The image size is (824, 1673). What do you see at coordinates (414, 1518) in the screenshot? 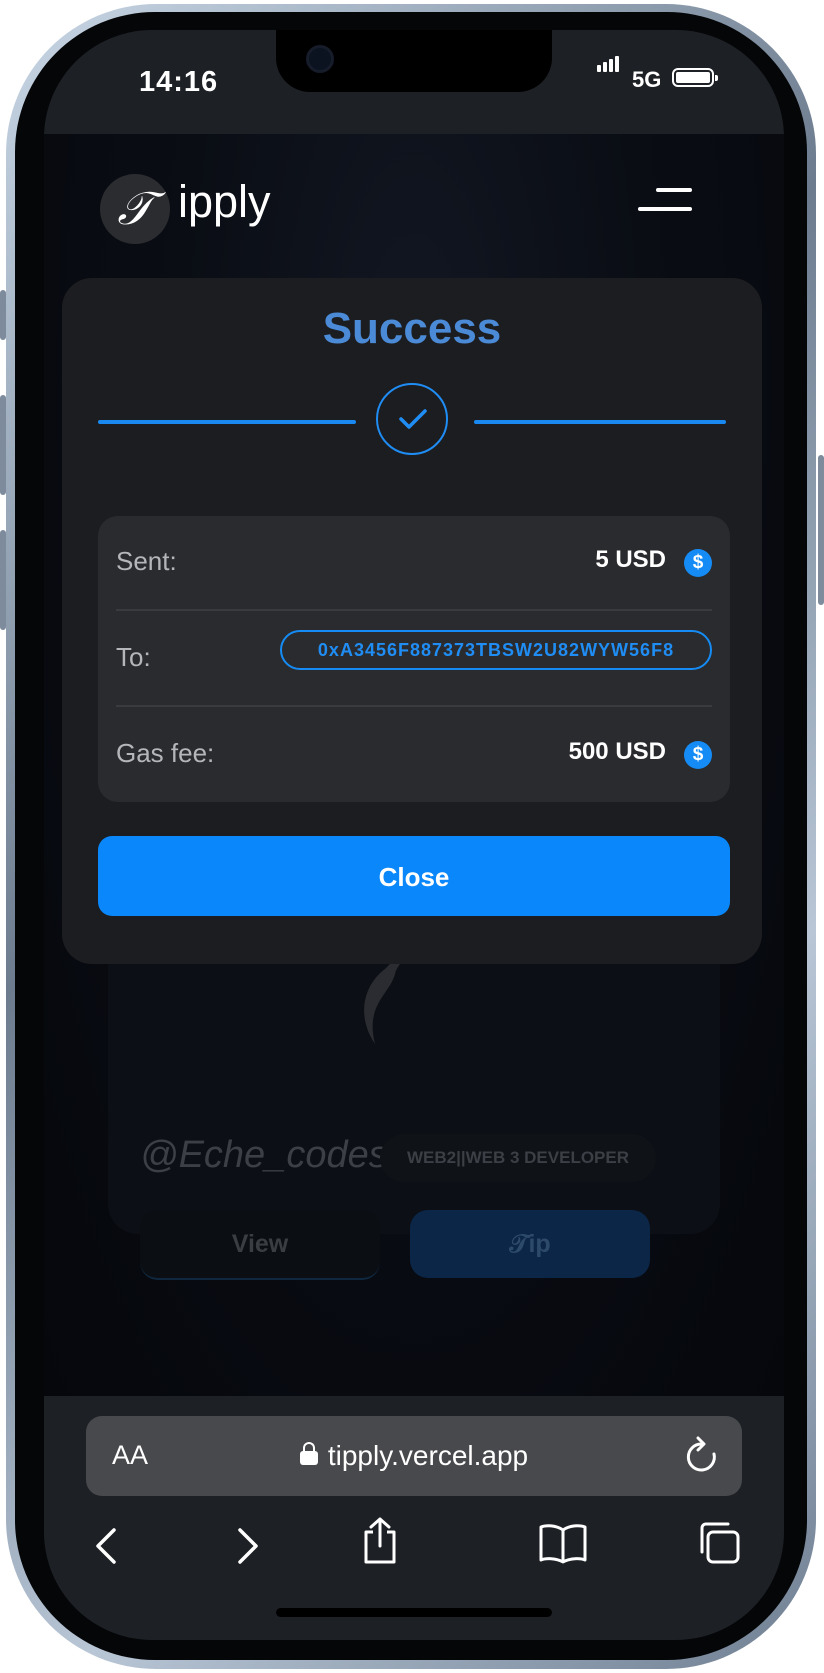
I see `browser-toolbar: AA tipply.vercel.app` at bounding box center [414, 1518].